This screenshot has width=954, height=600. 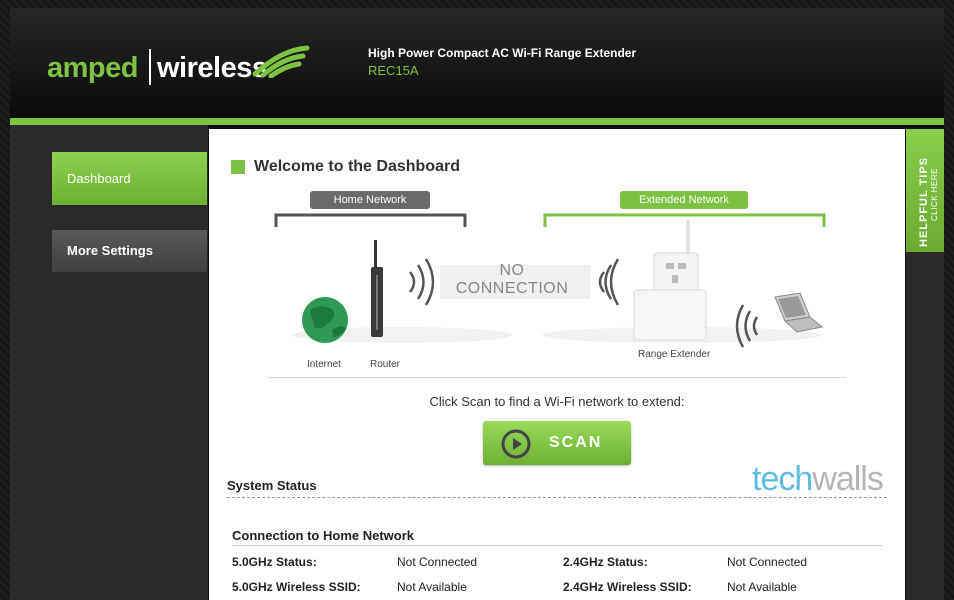 What do you see at coordinates (670, 280) in the screenshot?
I see `range-extender-icon` at bounding box center [670, 280].